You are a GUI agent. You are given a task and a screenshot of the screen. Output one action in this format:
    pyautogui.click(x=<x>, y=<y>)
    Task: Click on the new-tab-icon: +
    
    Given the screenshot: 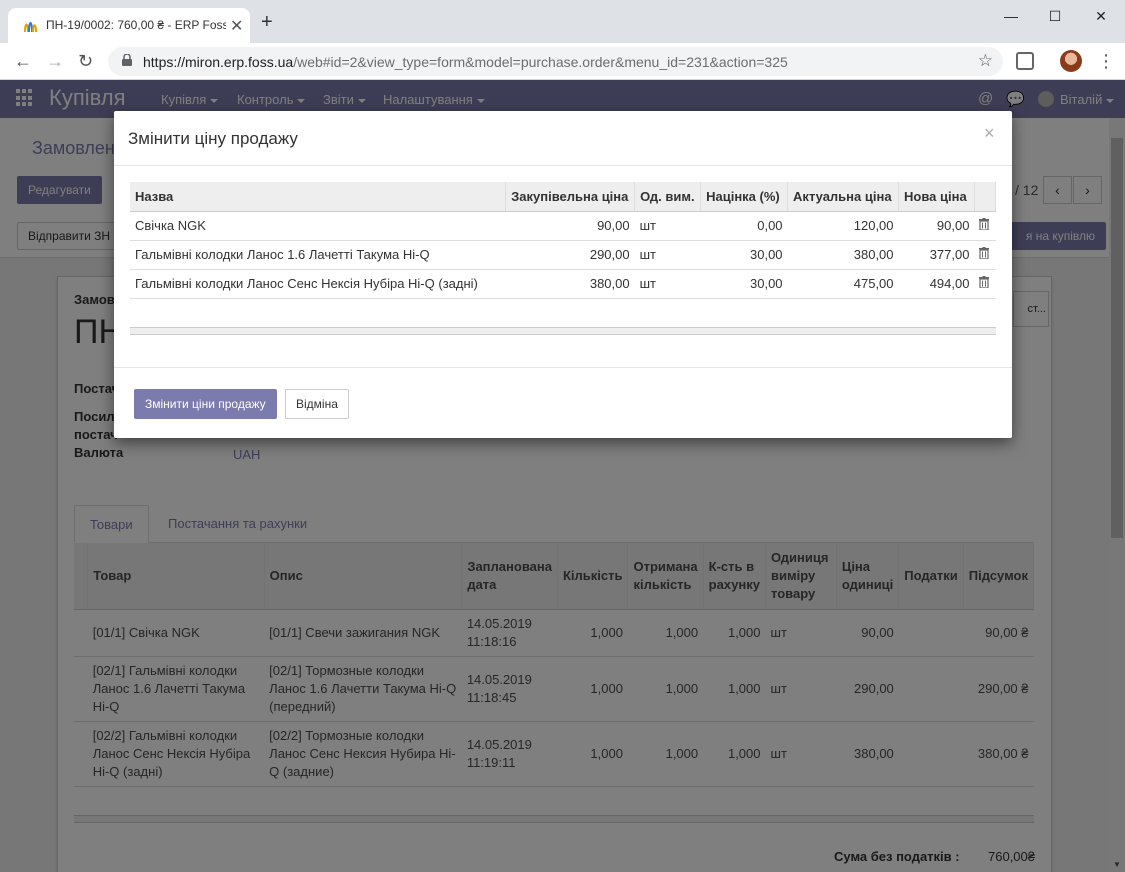 What is the action you would take?
    pyautogui.click(x=267, y=22)
    